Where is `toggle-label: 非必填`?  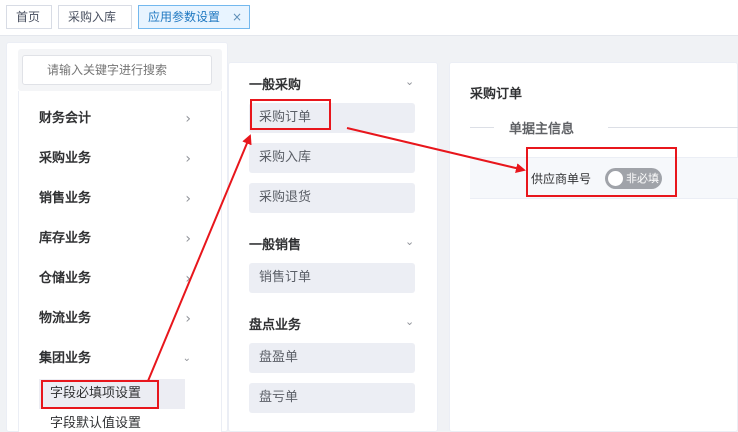
toggle-label: 非必填 is located at coordinates (642, 178).